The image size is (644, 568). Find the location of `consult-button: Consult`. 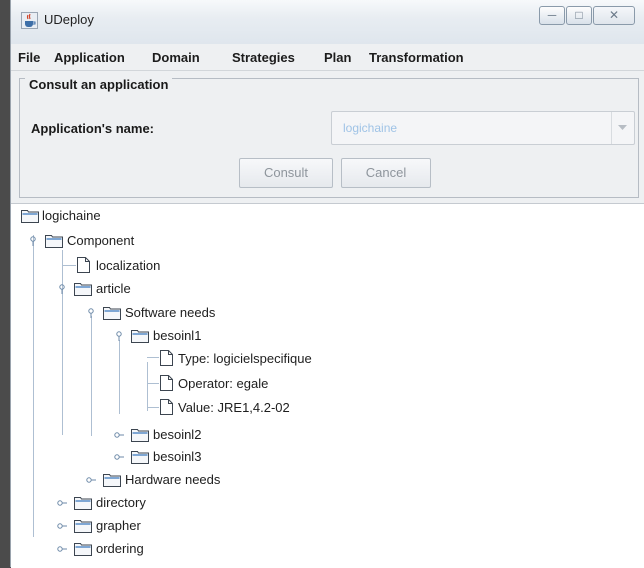

consult-button: Consult is located at coordinates (286, 173).